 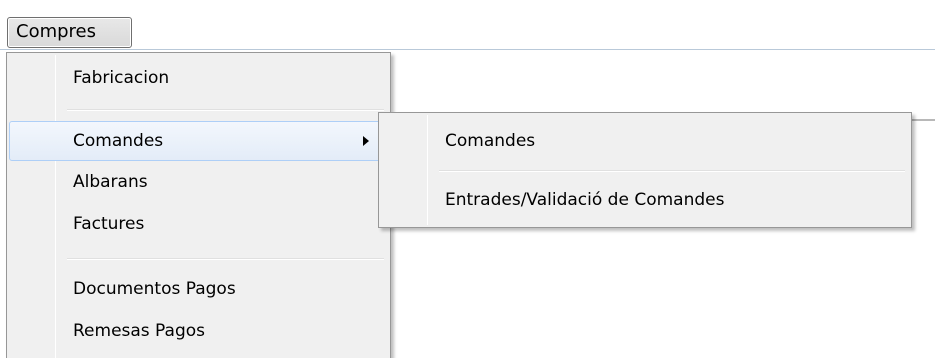 I want to click on menu-item-label: Entrades/Validació de Comandes, so click(x=585, y=200).